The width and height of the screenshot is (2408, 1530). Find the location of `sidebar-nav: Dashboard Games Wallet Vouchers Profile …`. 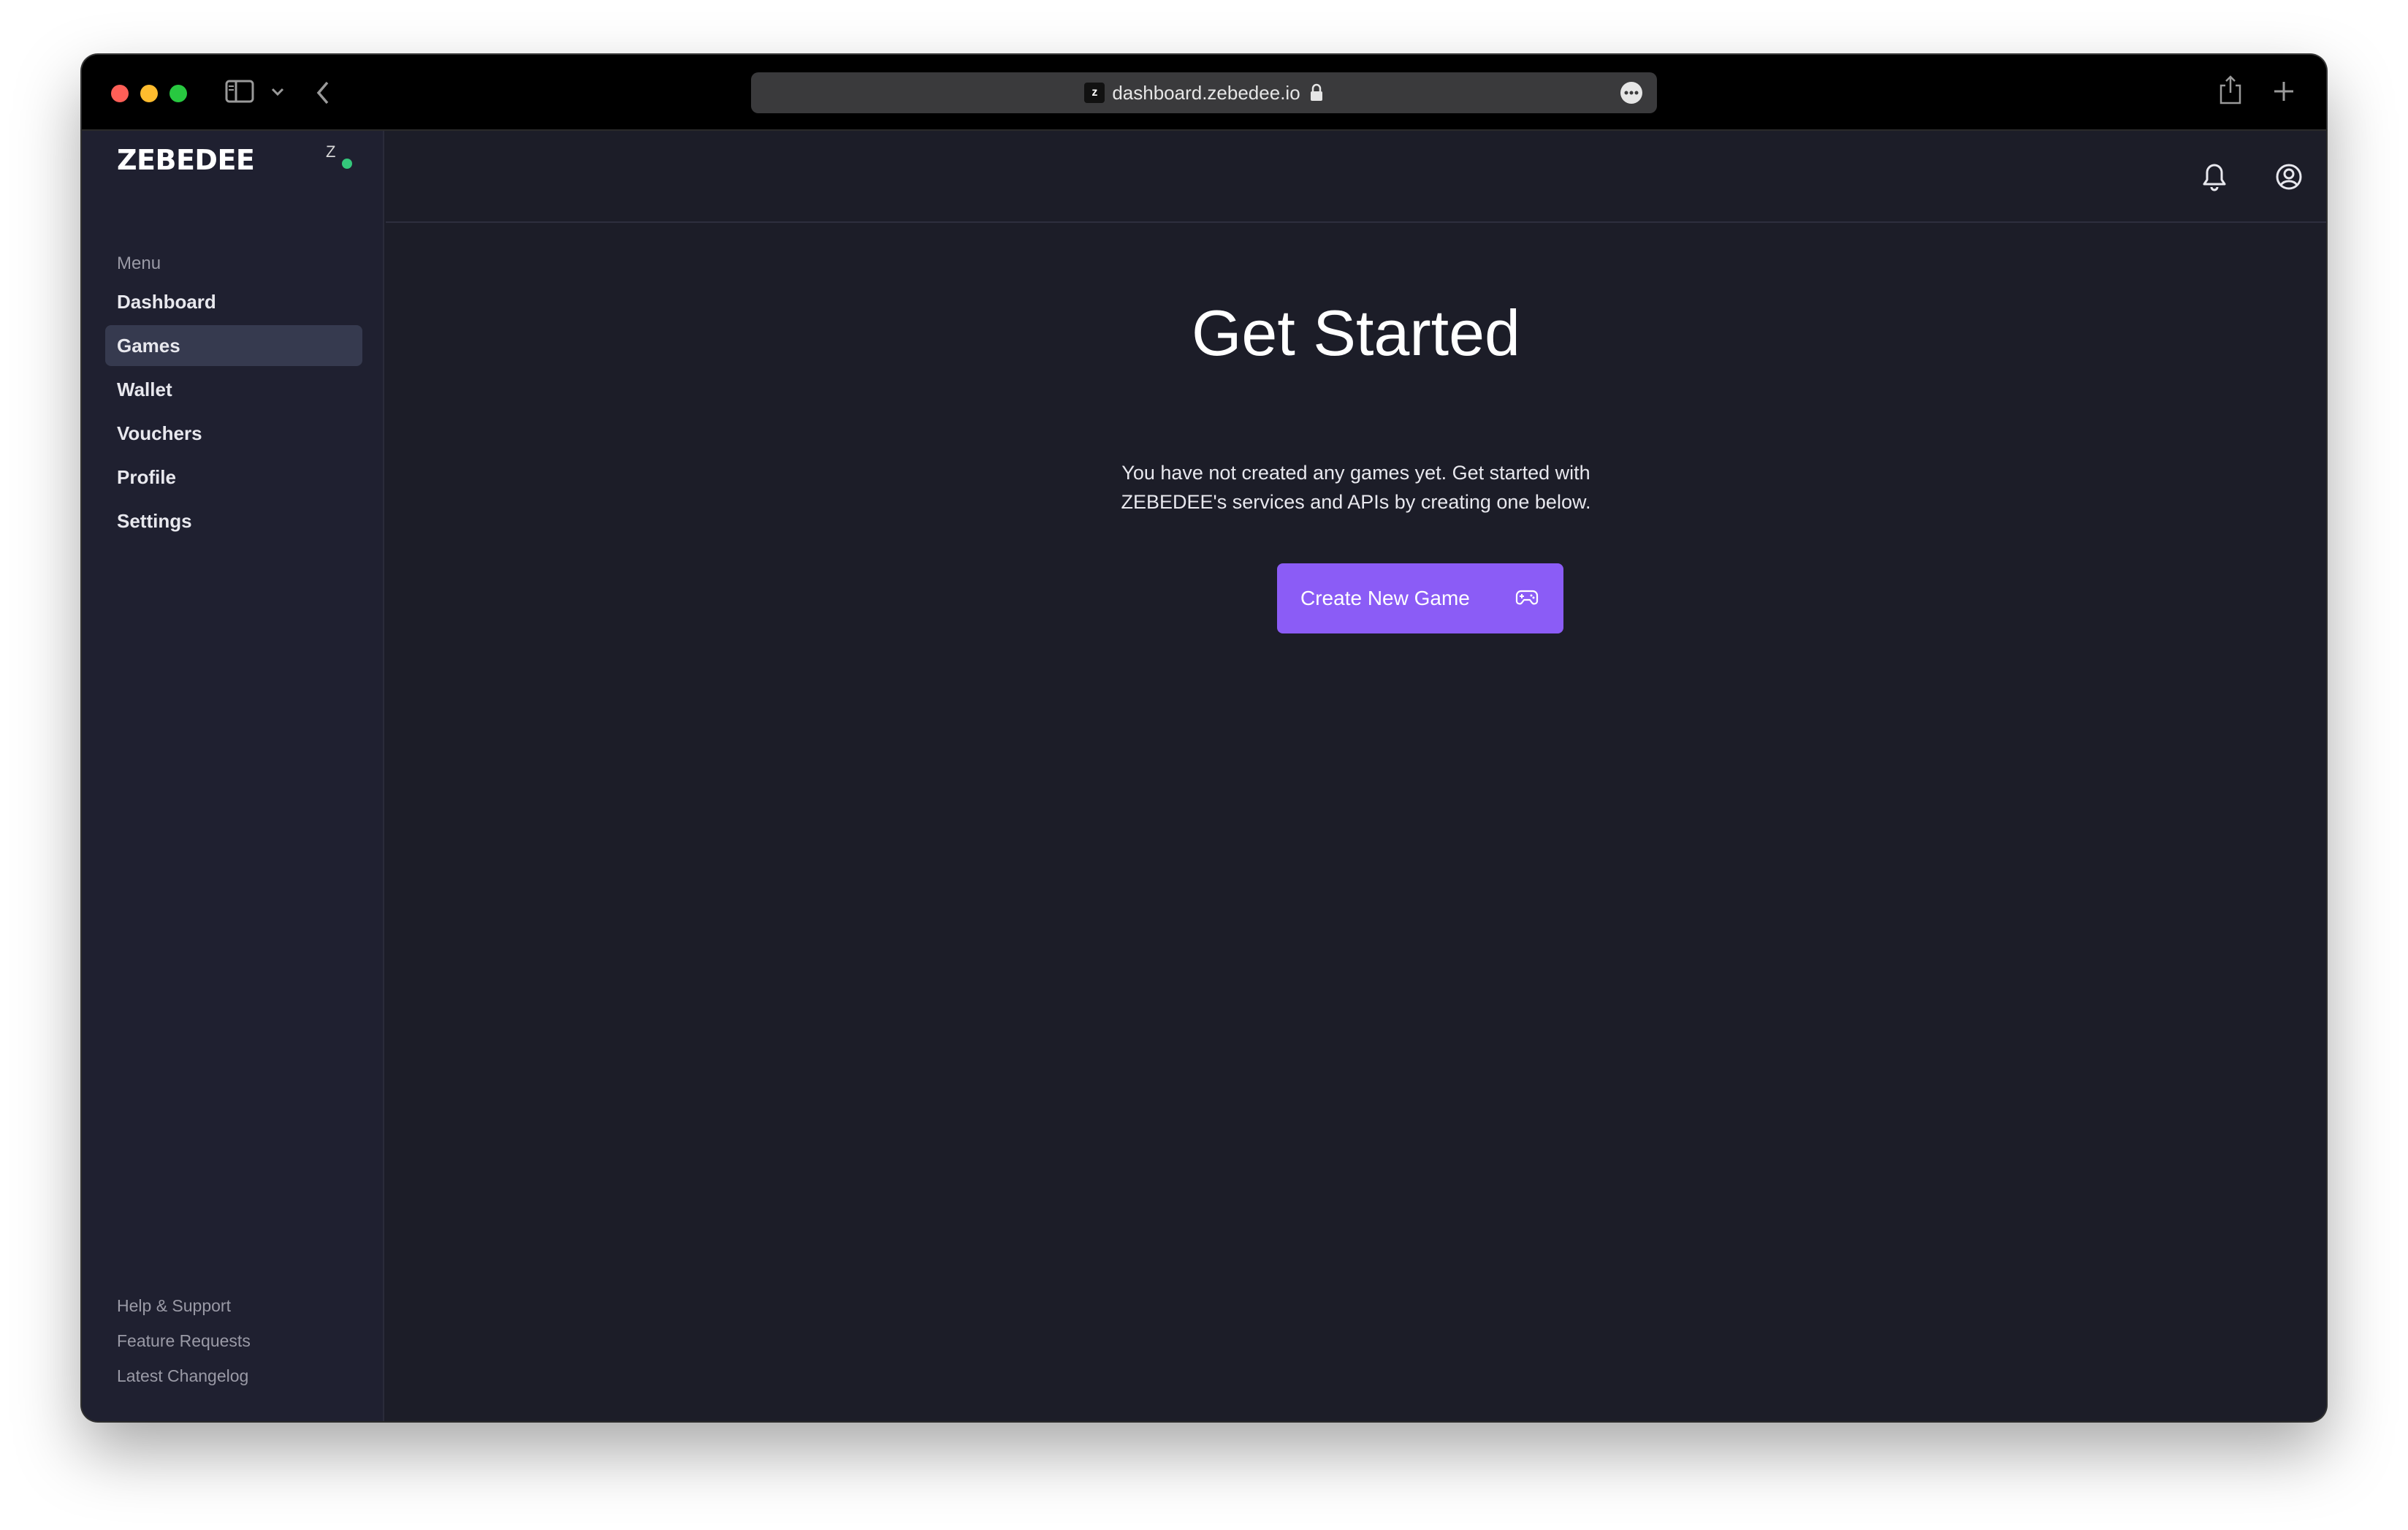

sidebar-nav: Dashboard Games Wallet Vouchers Profile … is located at coordinates (234, 413).